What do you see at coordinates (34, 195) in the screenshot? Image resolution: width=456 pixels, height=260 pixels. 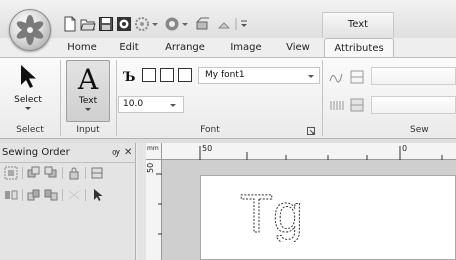 I see `group-objects-icon` at bounding box center [34, 195].